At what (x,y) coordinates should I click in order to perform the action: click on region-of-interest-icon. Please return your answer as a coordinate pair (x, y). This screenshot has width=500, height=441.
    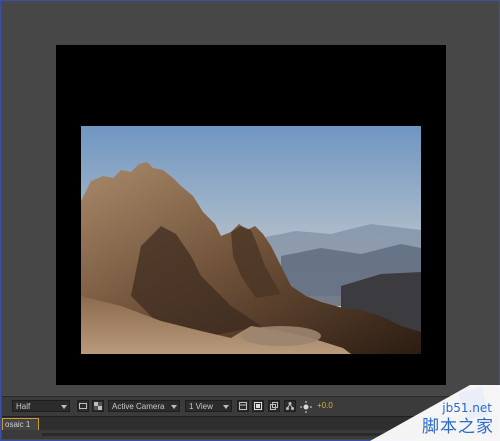
    Looking at the image, I should click on (83, 406).